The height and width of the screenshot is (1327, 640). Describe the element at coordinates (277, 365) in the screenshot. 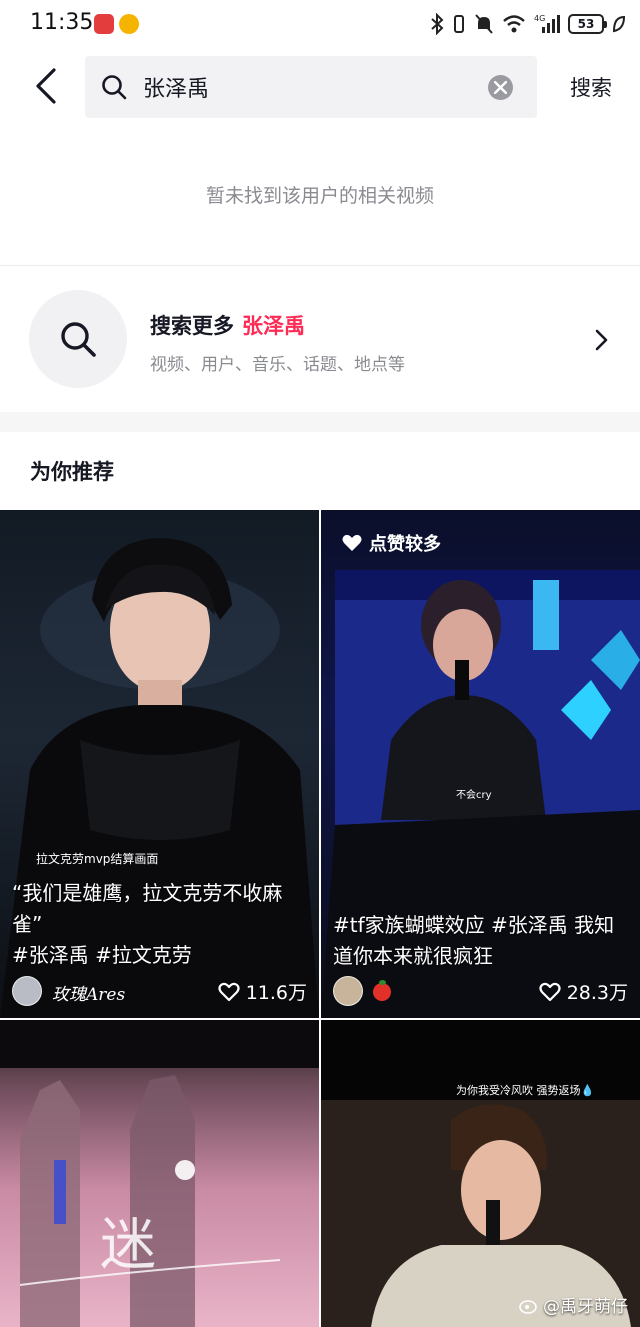

I see `search-more-subtitle: 视频、用户、音乐、话题、地点等` at that location.